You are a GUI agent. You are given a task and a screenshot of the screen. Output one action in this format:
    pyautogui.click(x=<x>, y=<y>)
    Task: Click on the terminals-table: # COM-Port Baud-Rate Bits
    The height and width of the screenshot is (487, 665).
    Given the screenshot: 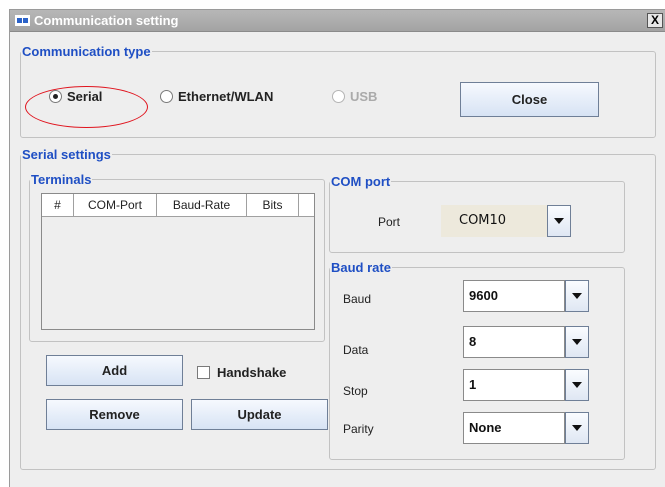 What is the action you would take?
    pyautogui.click(x=178, y=261)
    